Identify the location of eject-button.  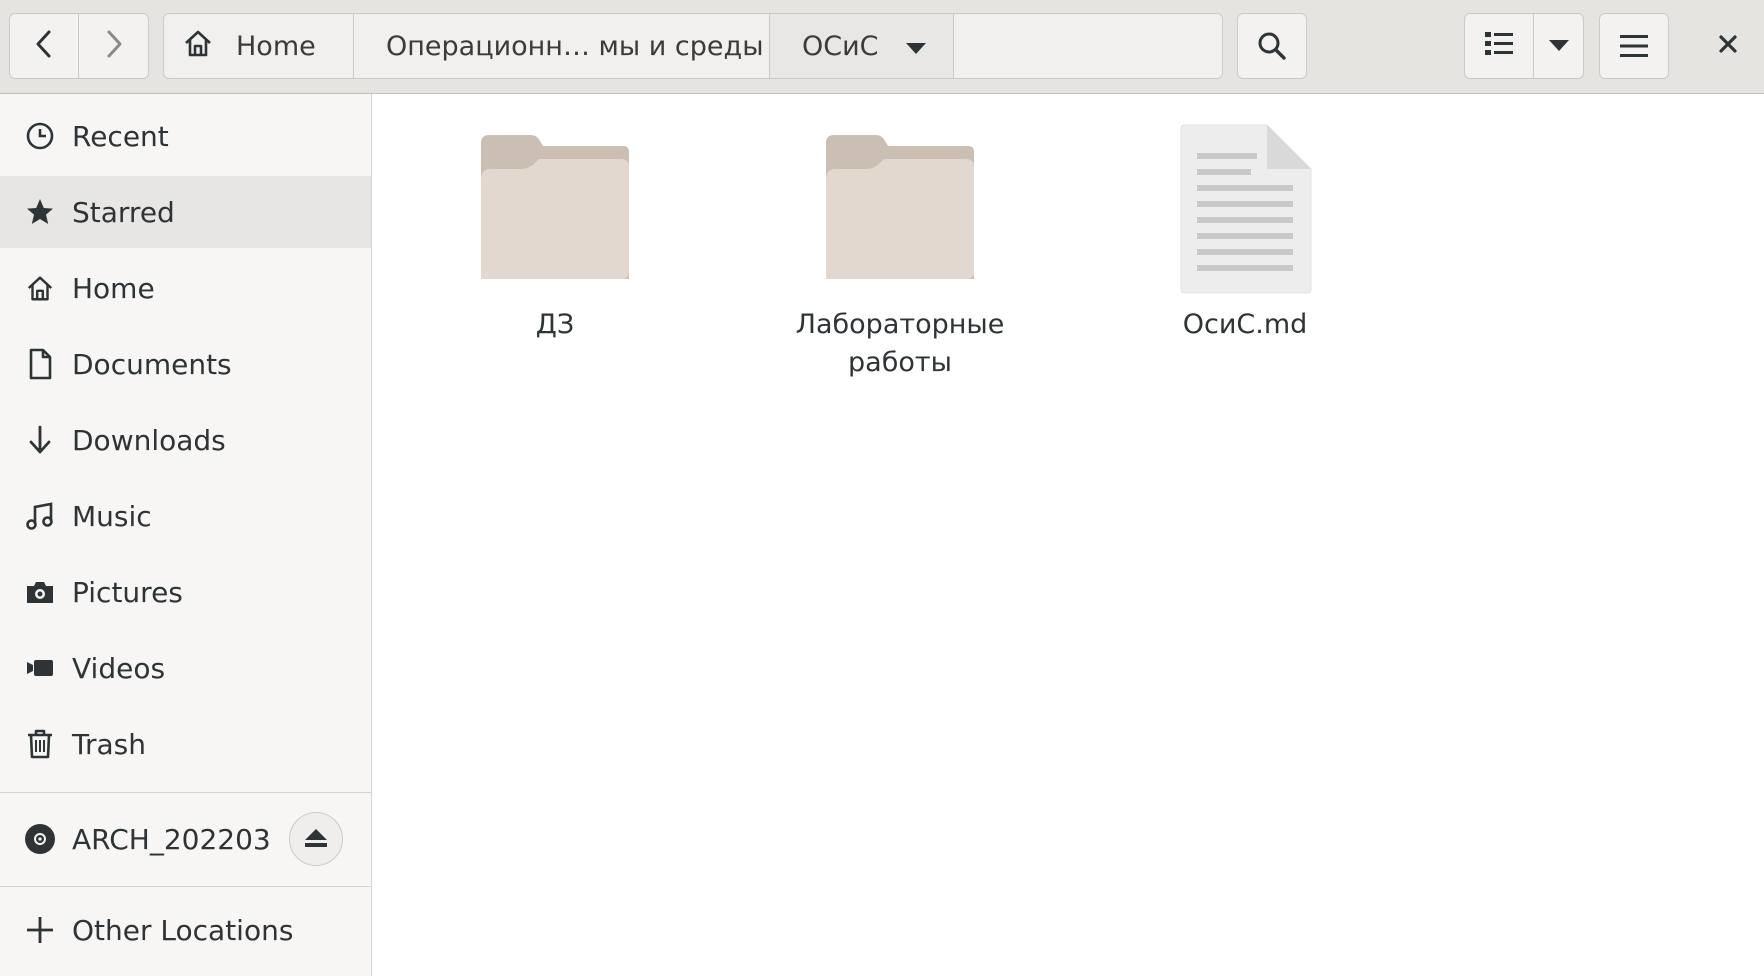
(316, 839).